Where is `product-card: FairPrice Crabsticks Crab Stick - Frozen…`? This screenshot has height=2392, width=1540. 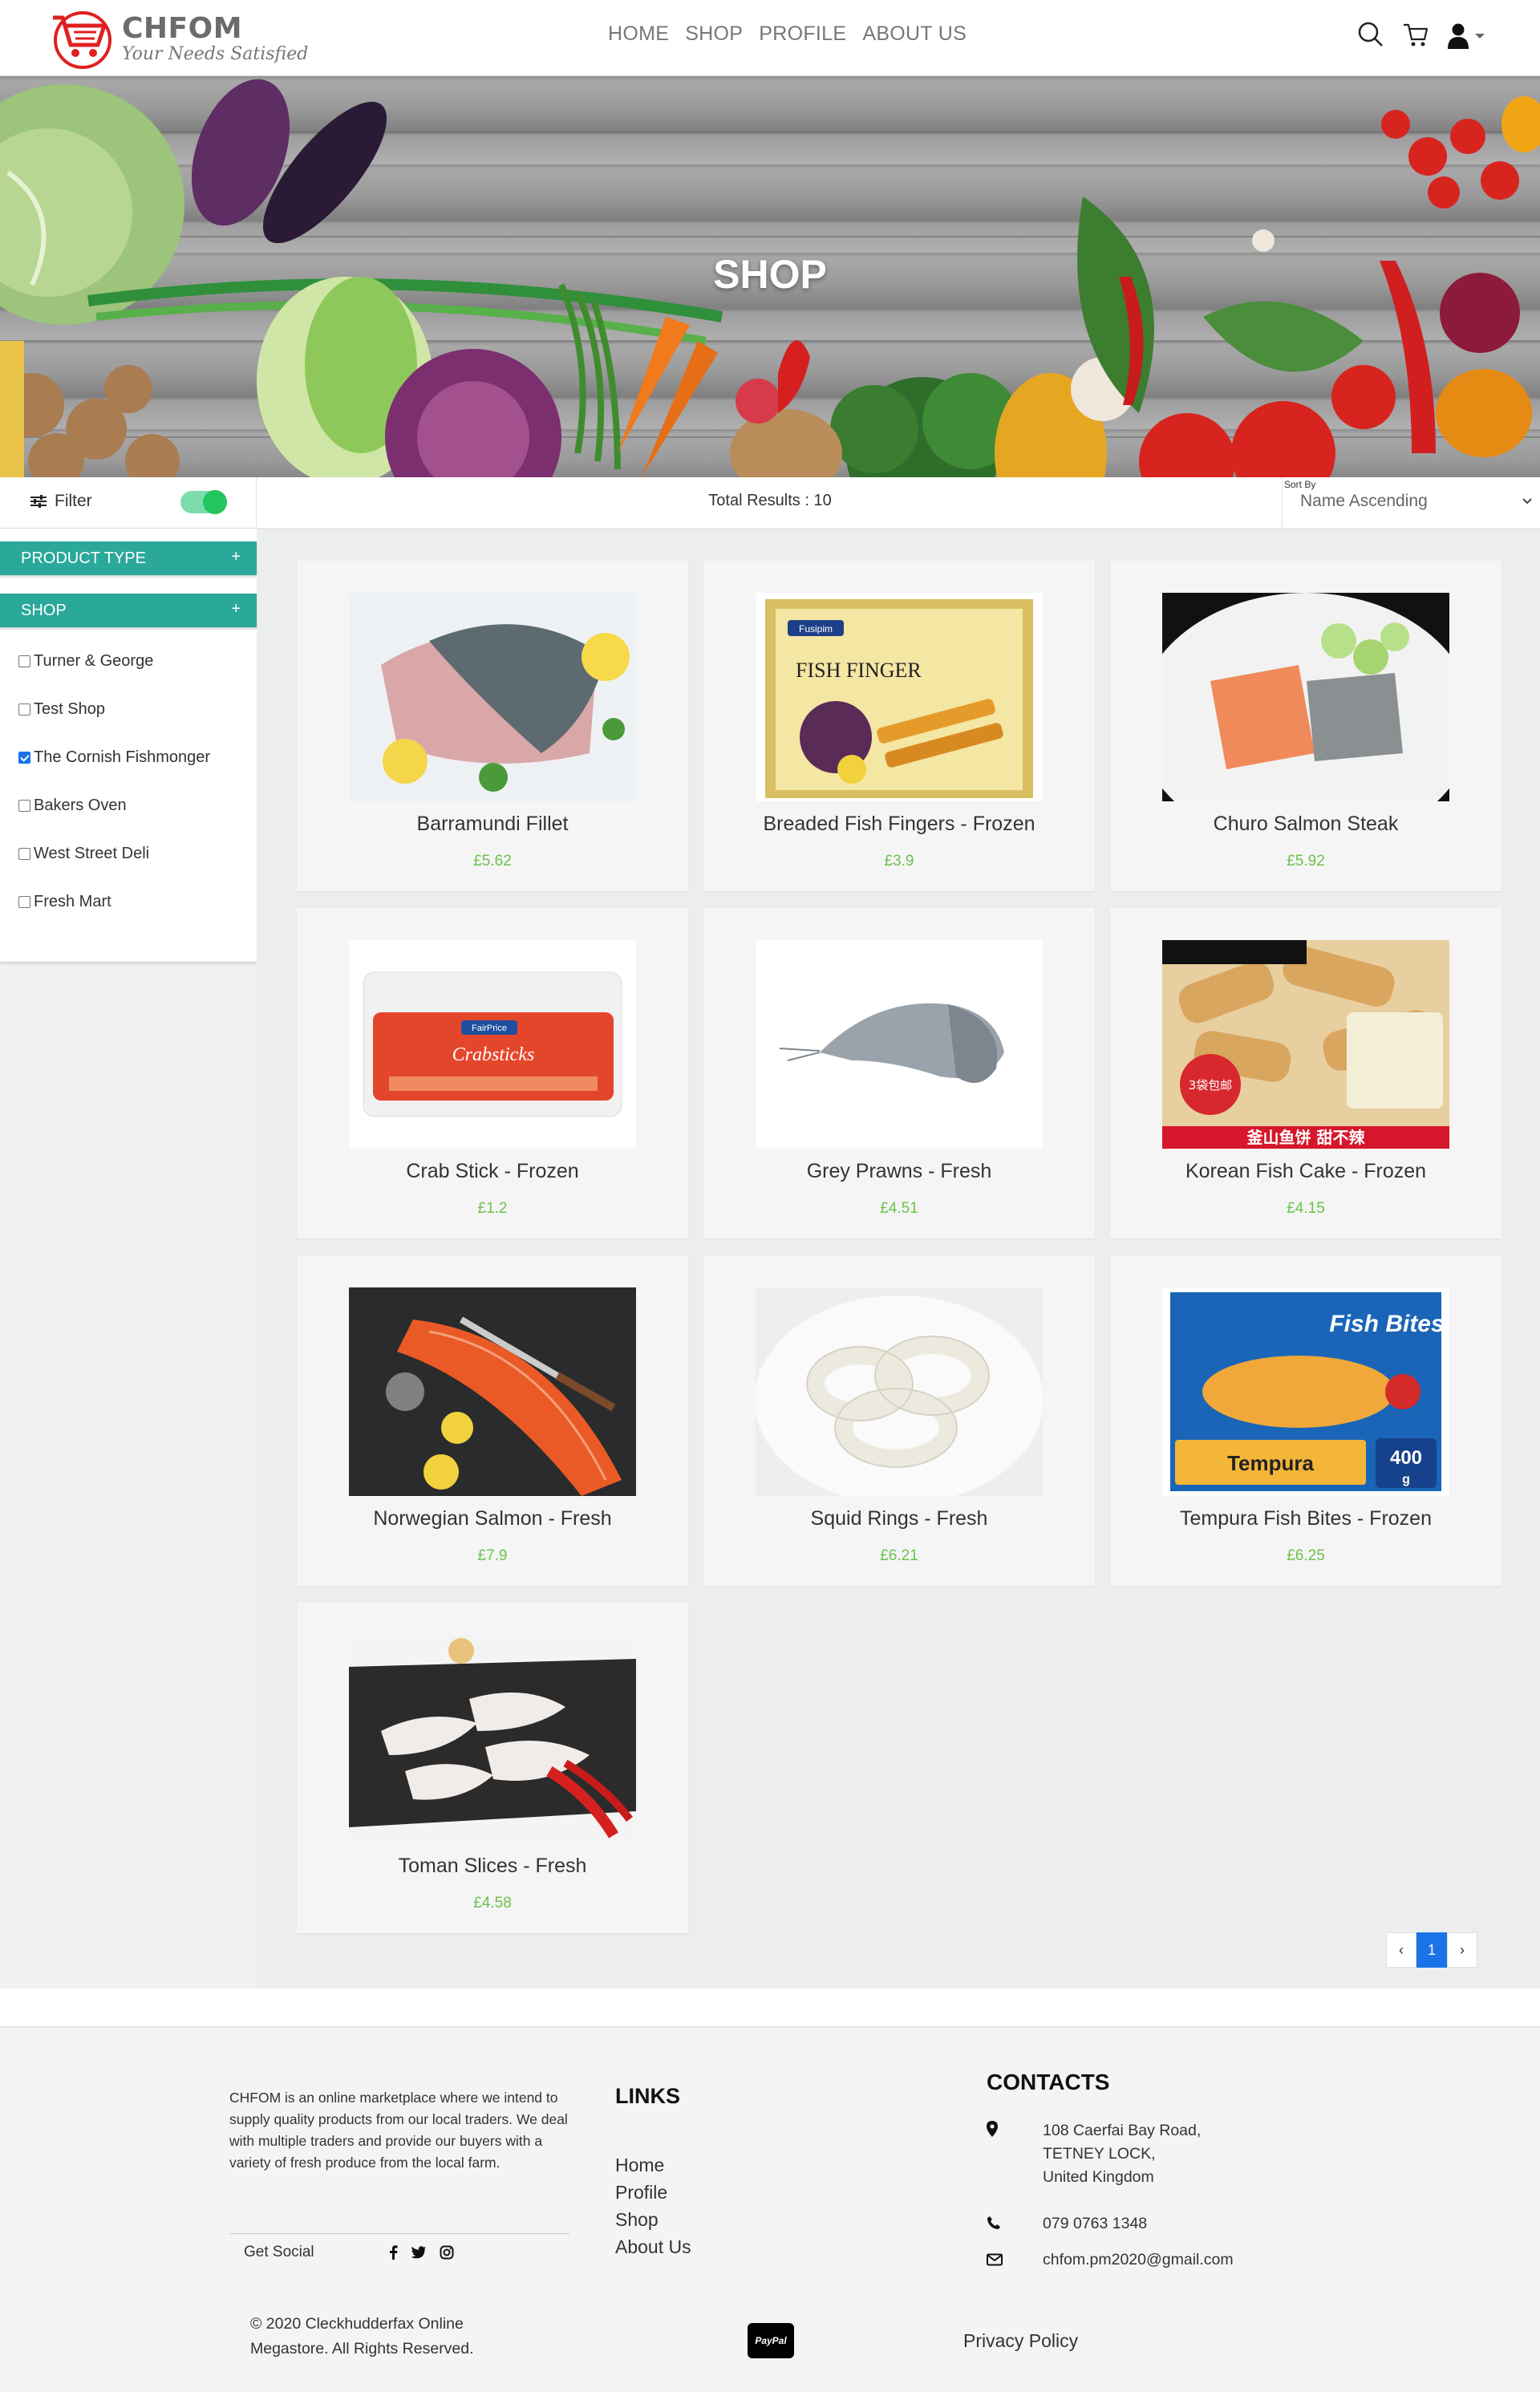 product-card: FairPrice Crabsticks Crab Stick - Frozen… is located at coordinates (493, 1073).